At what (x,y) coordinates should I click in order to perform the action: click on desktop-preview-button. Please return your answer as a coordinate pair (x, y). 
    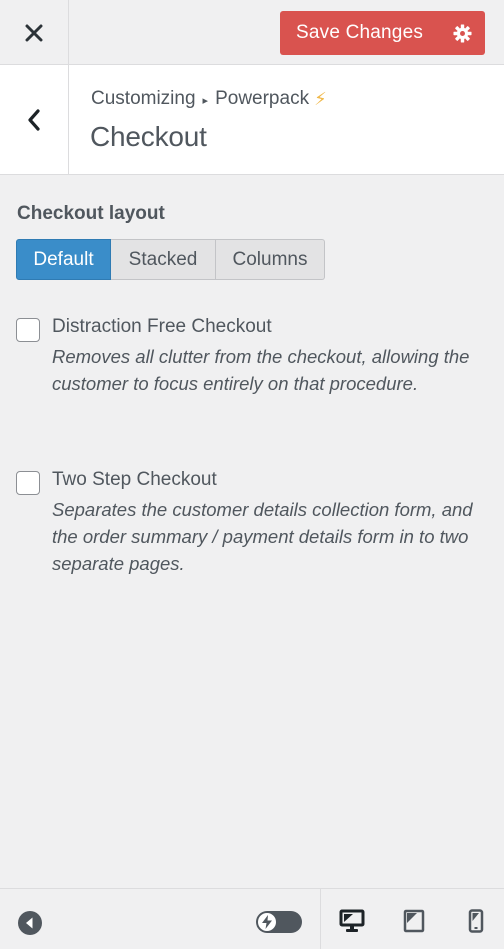
    Looking at the image, I should click on (352, 921).